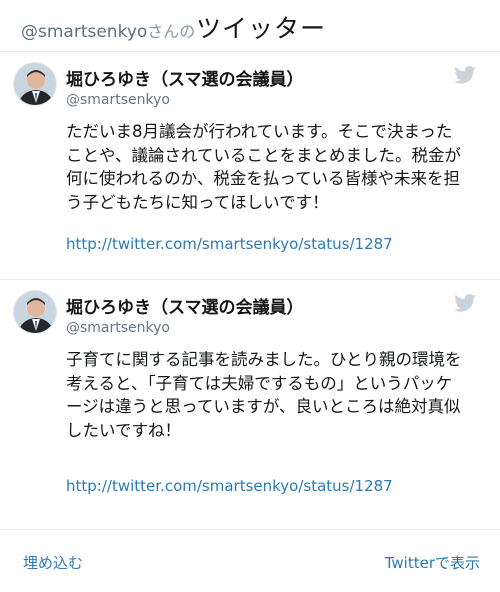 The height and width of the screenshot is (592, 500). What do you see at coordinates (250, 561) in the screenshot?
I see `timeline-footer: 埋め込む Twitterで表示` at bounding box center [250, 561].